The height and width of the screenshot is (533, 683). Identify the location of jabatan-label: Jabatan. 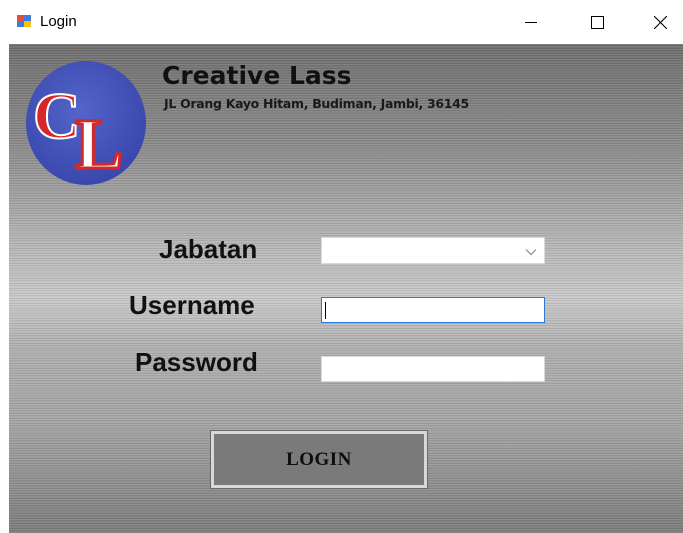
(208, 249).